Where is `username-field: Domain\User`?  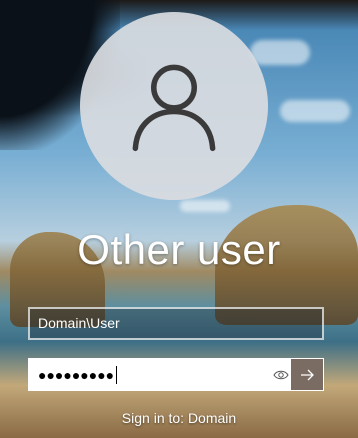
username-field: Domain\User is located at coordinates (176, 323).